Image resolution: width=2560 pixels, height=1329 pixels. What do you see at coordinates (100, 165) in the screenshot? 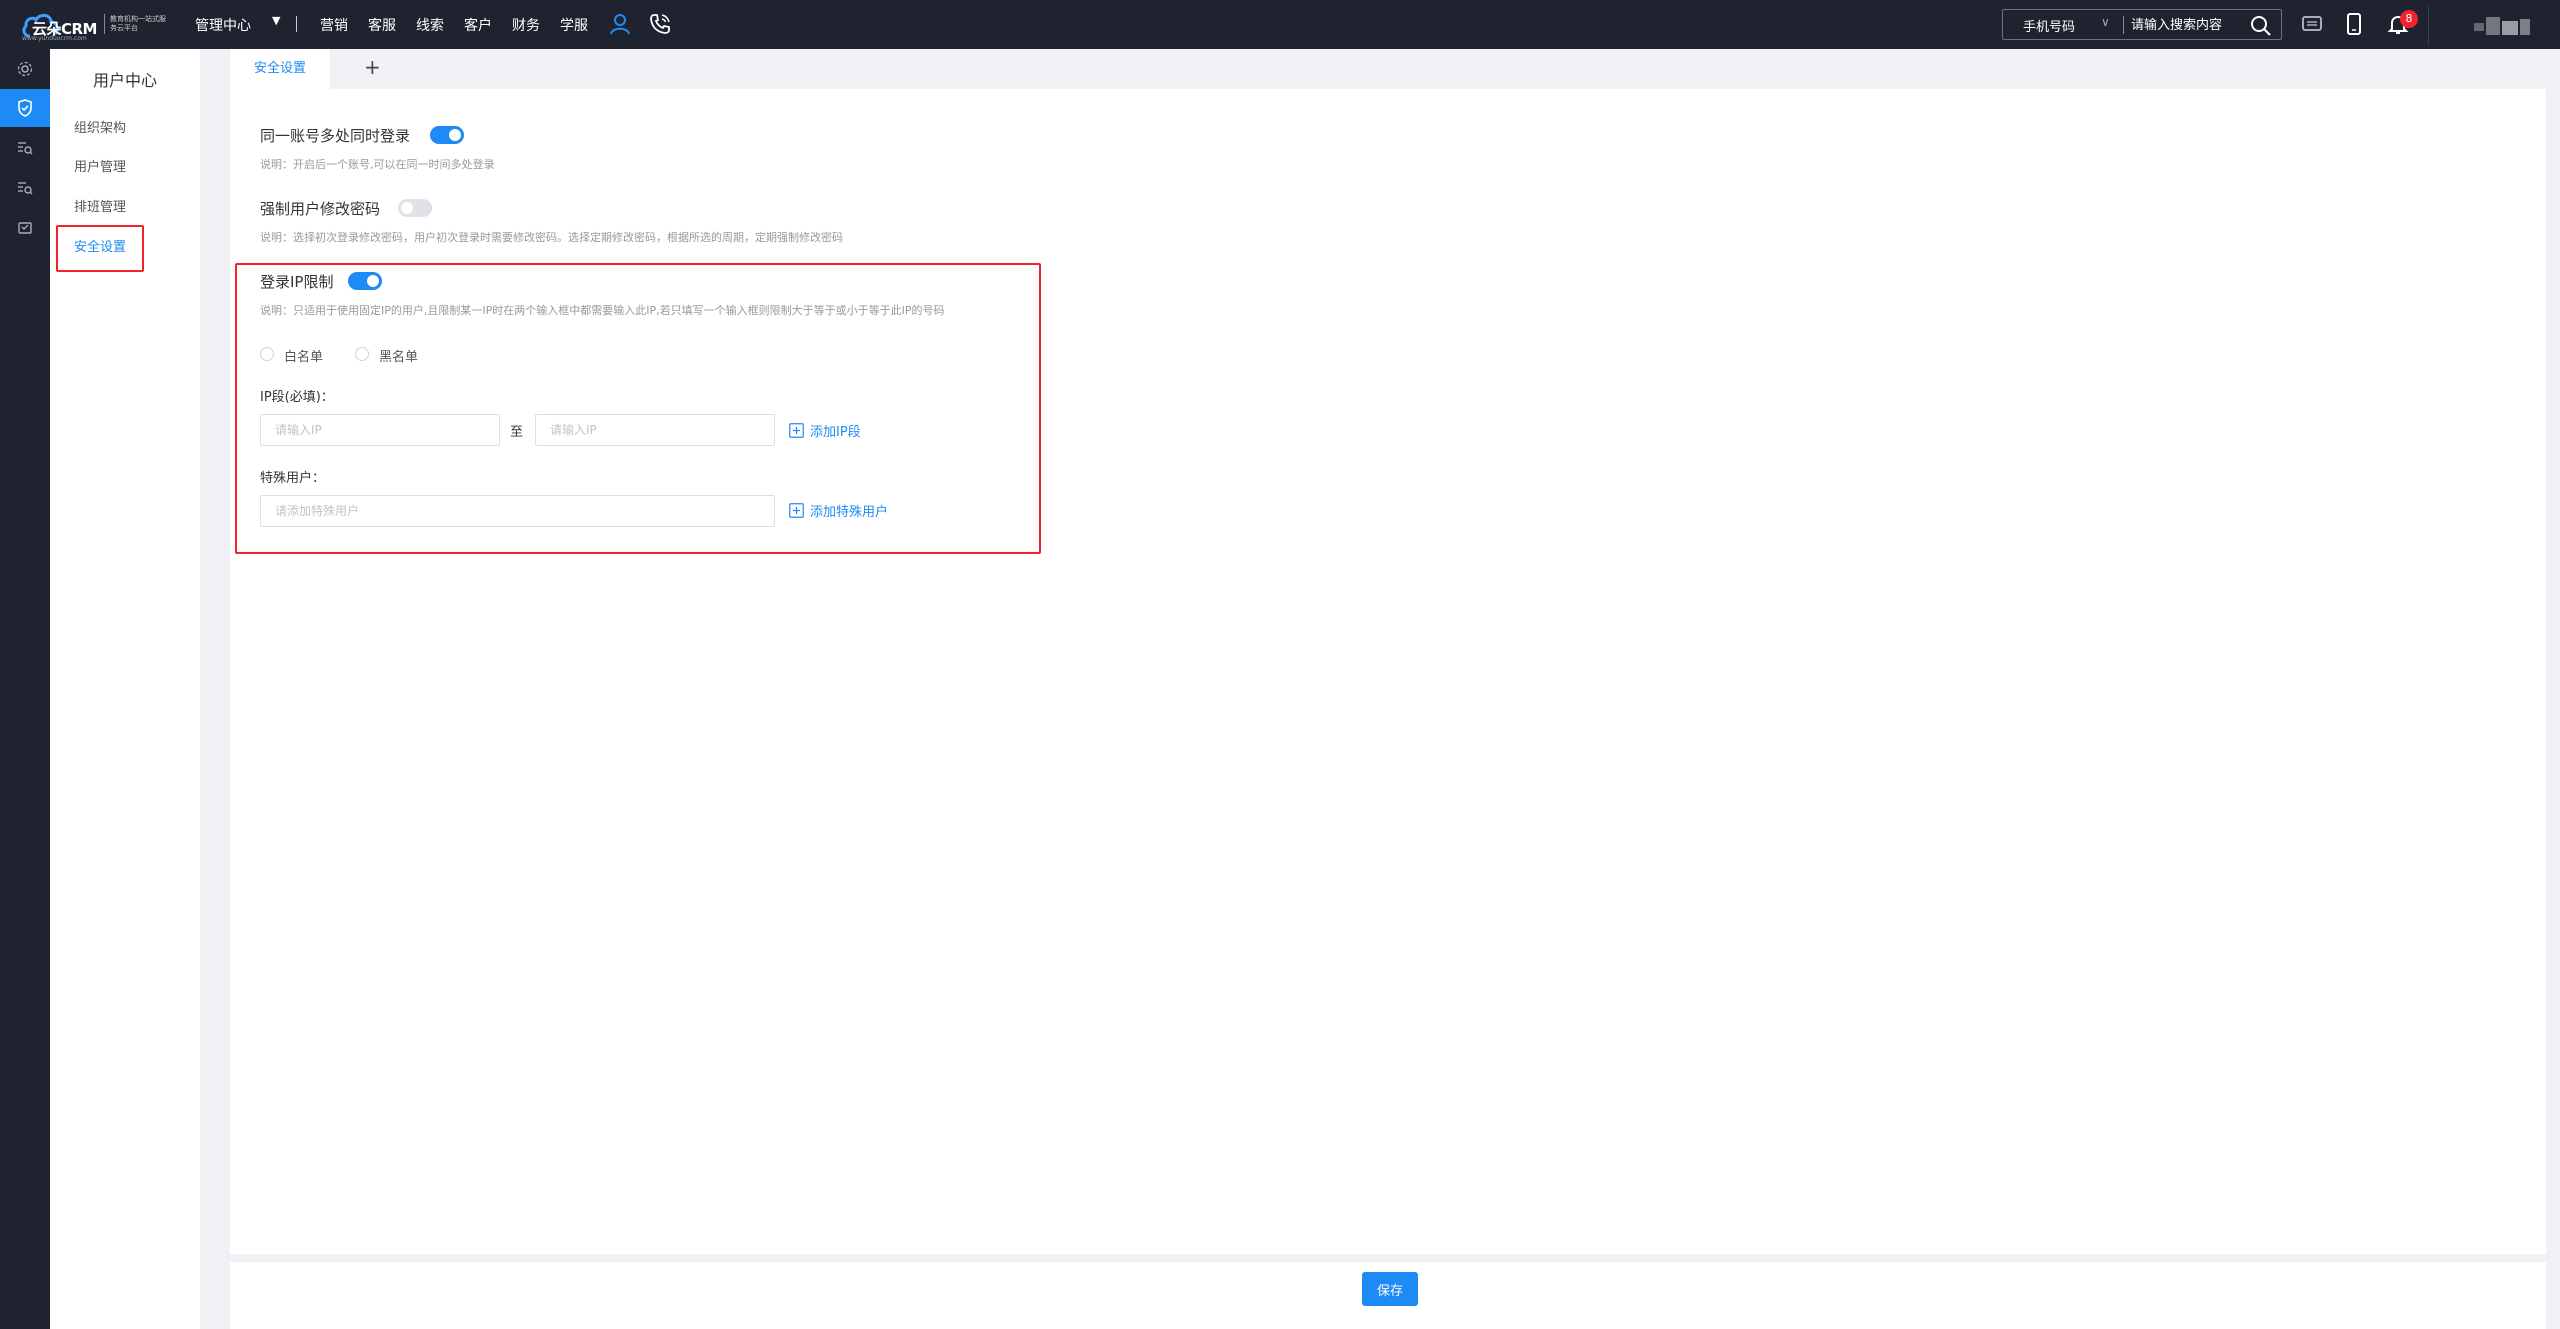
I see `submenu-item-user-management: 用户管理` at bounding box center [100, 165].